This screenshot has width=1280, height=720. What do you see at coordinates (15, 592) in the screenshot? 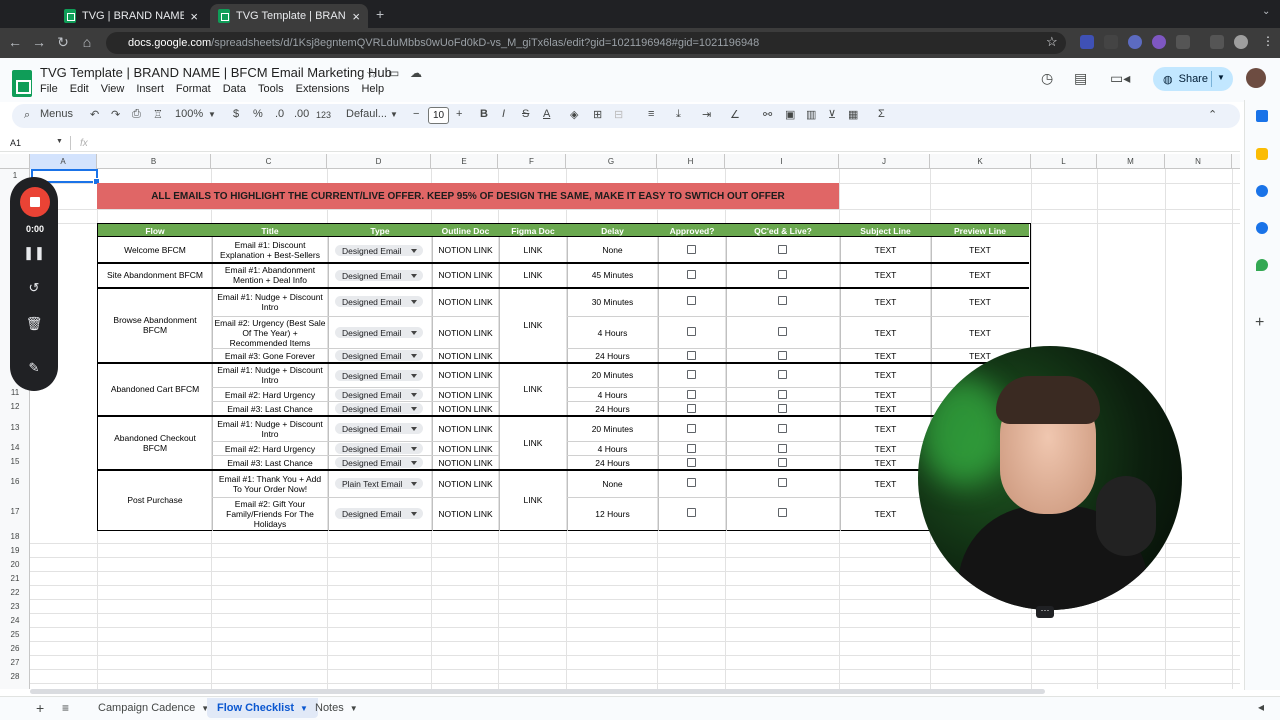
I see `row-header: 22` at bounding box center [15, 592].